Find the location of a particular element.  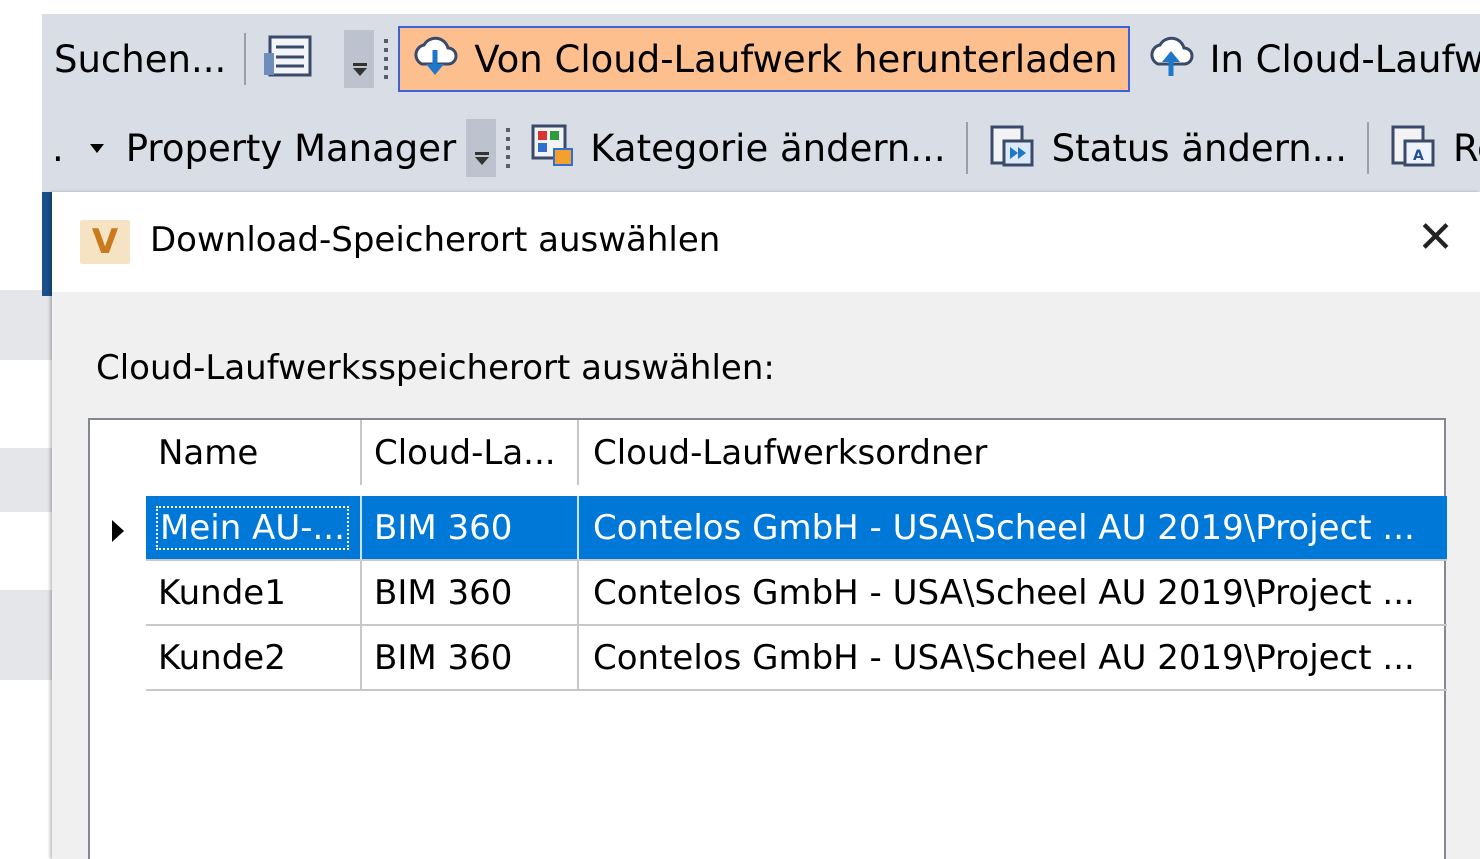

rename-button: A Re is located at coordinates (1429, 148).